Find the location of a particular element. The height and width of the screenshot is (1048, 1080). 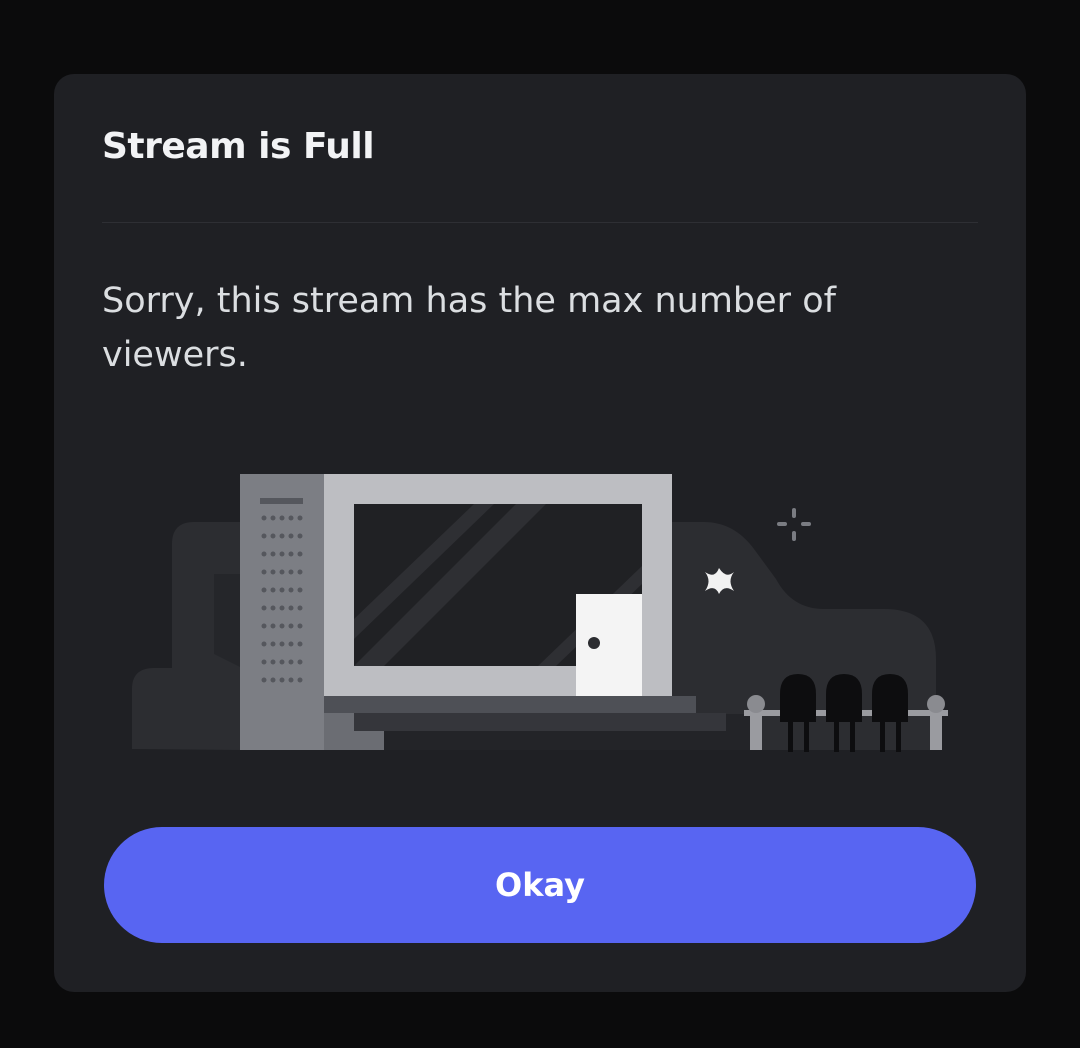

okay-button: Okay is located at coordinates (540, 885).